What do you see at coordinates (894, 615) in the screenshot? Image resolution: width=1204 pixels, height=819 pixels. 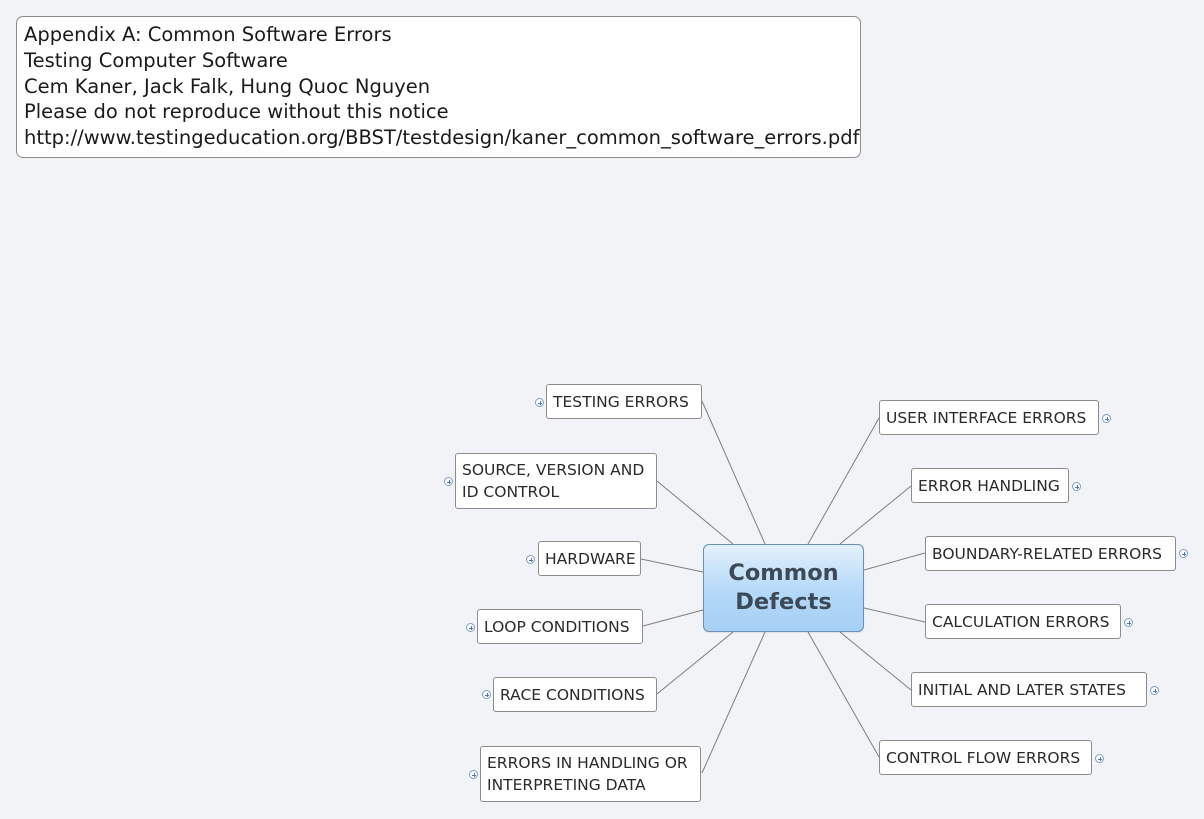 I see `connector-calculation` at bounding box center [894, 615].